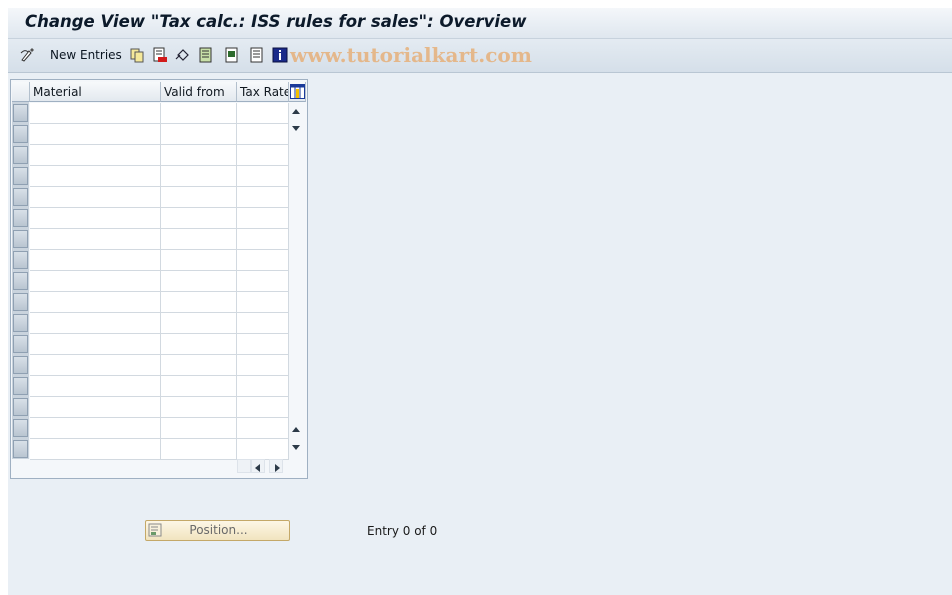  Describe the element at coordinates (280, 55) in the screenshot. I see `info-button` at that location.